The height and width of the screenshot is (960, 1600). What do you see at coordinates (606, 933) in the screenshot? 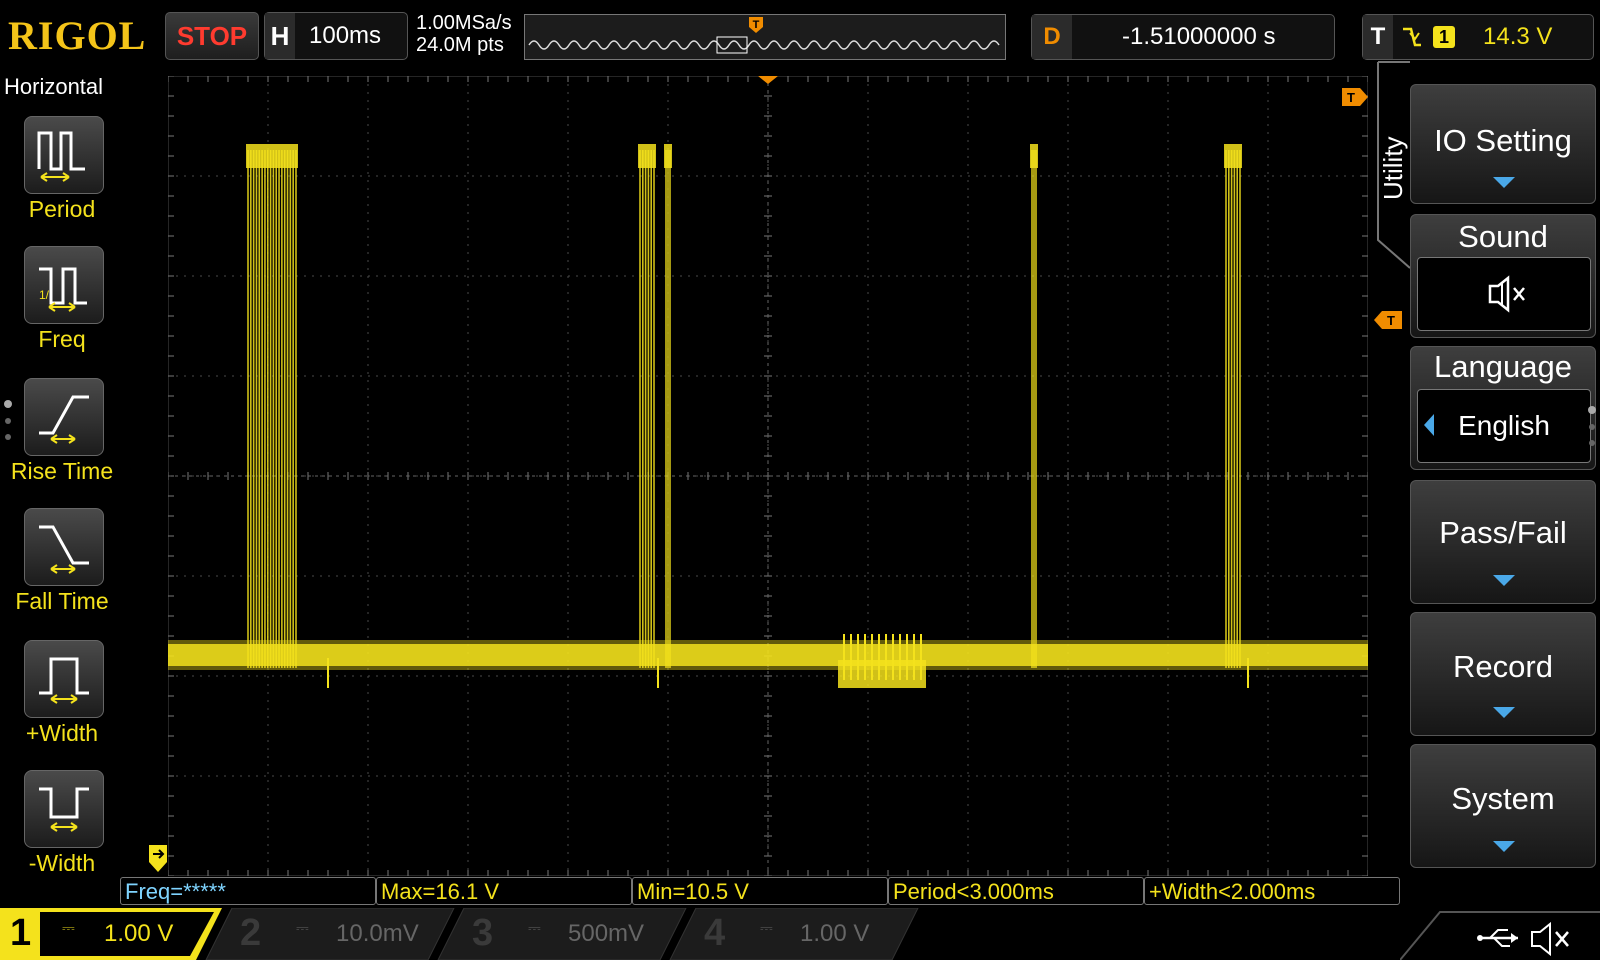
I see `channel-3-scale: 500mV` at bounding box center [606, 933].